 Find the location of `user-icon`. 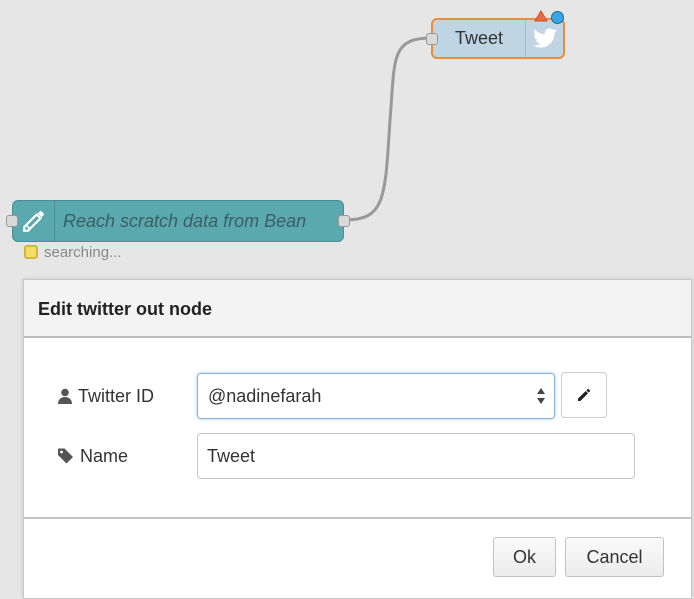

user-icon is located at coordinates (65, 396).